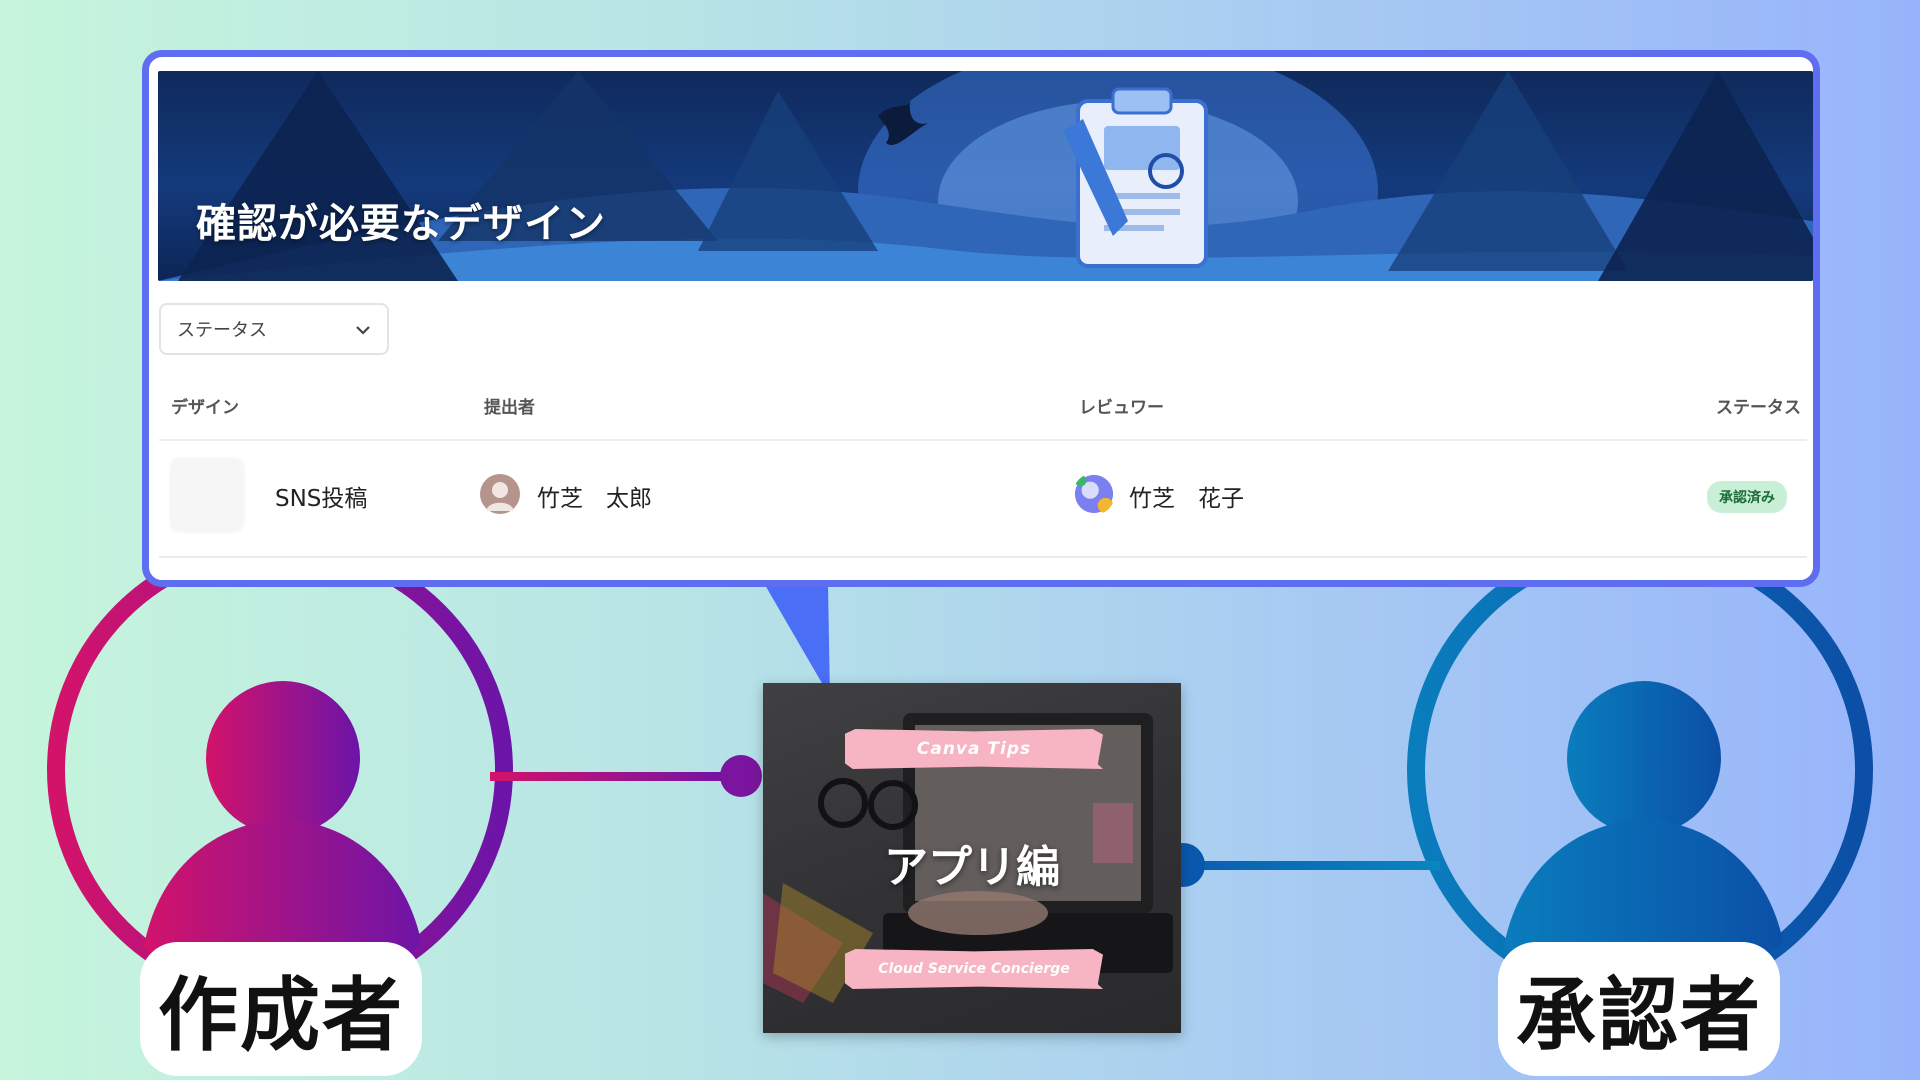  I want to click on column-status: ステータス, so click(1758, 405).